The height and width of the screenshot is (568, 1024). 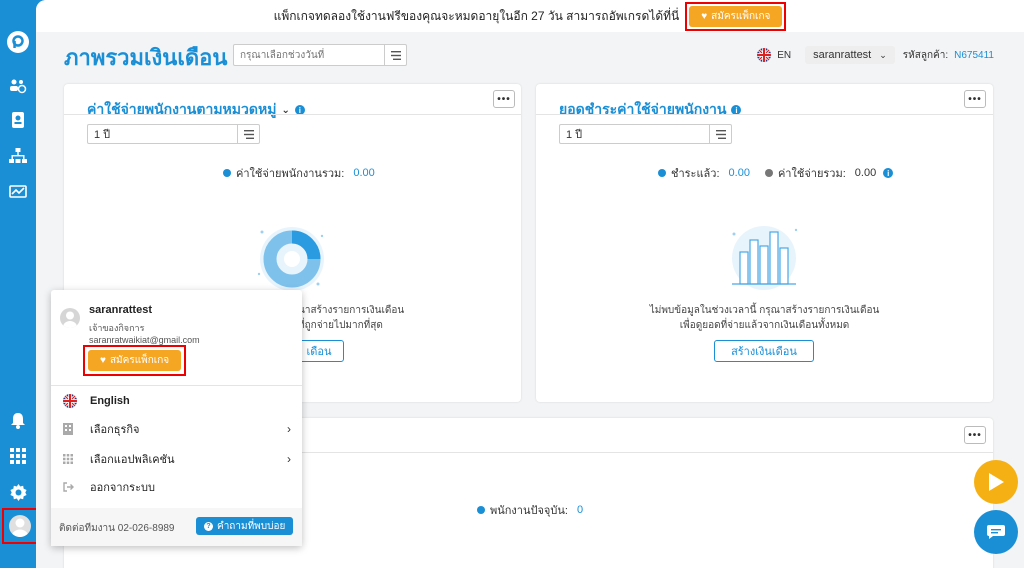 I want to click on menu-item-label: เลือกแอปพลิเคชัน, so click(x=132, y=460).